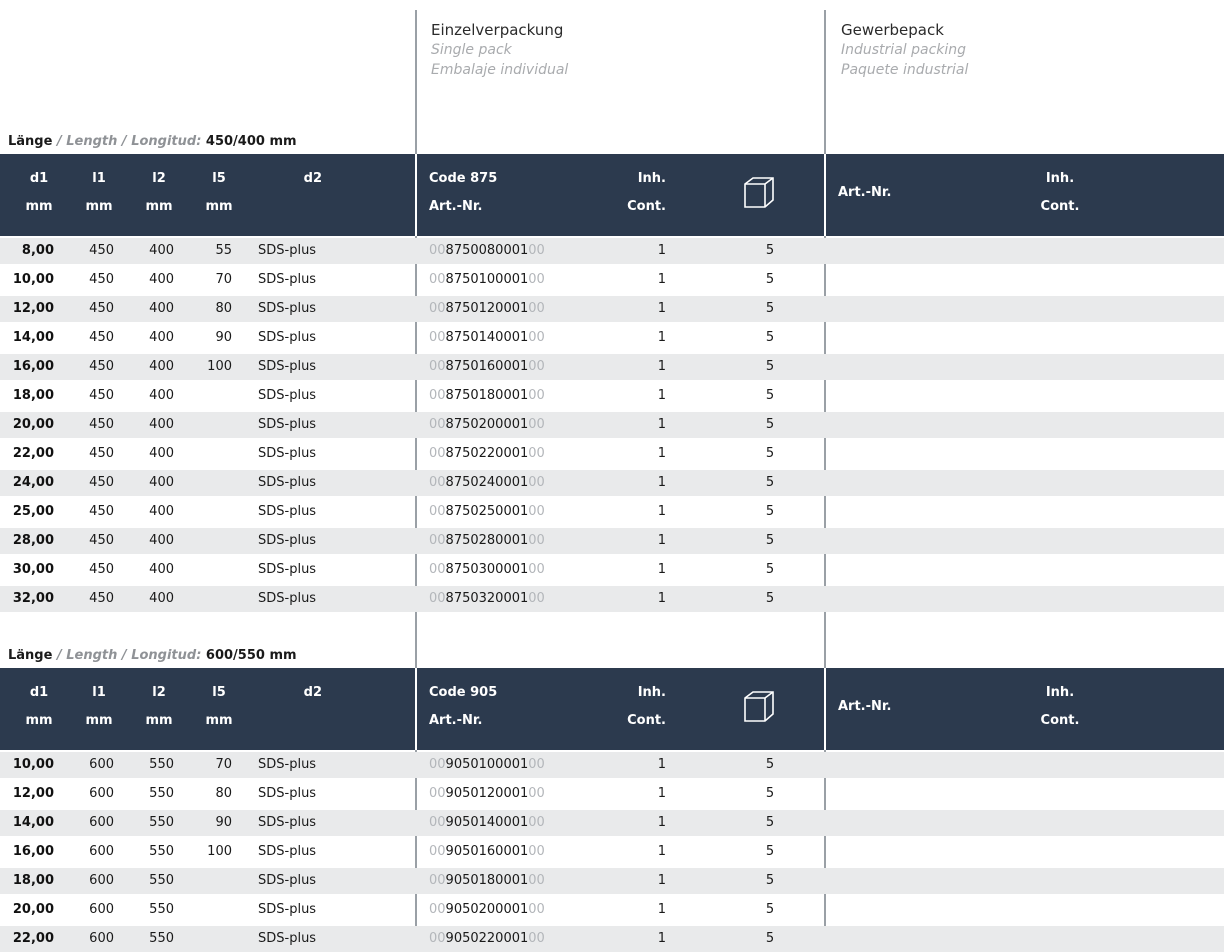 This screenshot has width=1224, height=952. I want to click on table-row: 14,00 600 550 90 SDS-plus 00905014000100 1 5, so click(612, 823).